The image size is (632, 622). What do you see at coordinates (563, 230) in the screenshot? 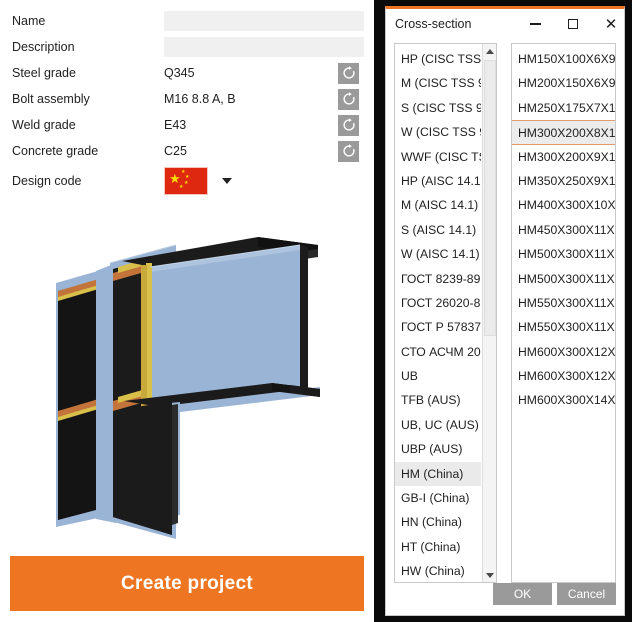
I see `section-item-7: HM450X300X11X18` at bounding box center [563, 230].